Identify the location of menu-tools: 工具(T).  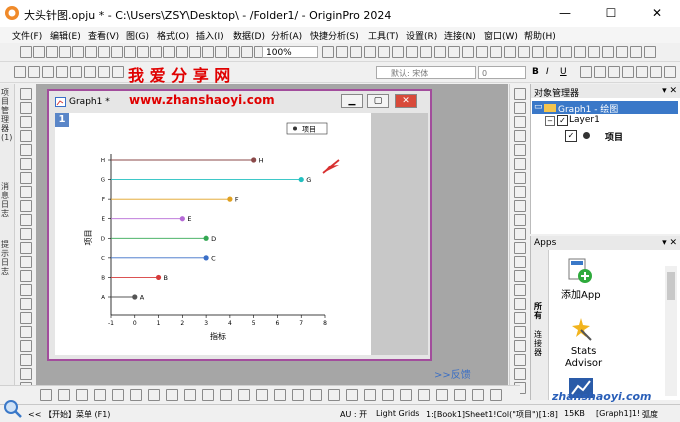
(383, 35).